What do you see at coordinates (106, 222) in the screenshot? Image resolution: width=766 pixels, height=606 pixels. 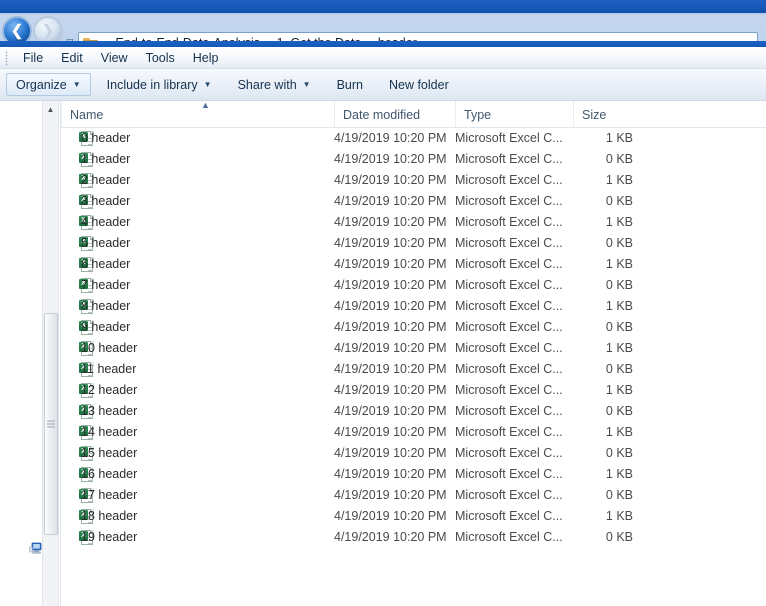 I see `file-name-cell: 4 header` at bounding box center [106, 222].